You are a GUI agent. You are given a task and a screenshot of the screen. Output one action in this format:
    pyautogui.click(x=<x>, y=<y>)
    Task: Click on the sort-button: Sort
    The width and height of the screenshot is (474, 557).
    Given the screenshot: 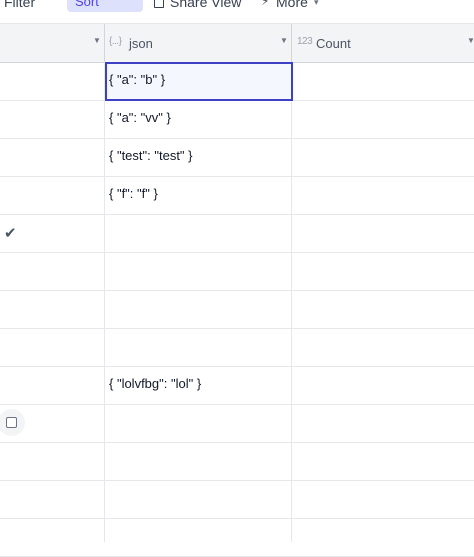 What is the action you would take?
    pyautogui.click(x=105, y=6)
    